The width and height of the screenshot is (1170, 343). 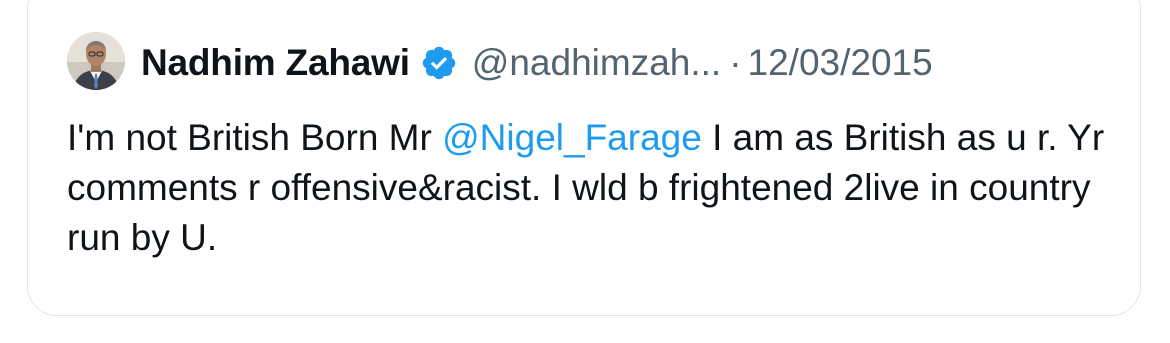 I want to click on author-avatar, so click(x=96, y=61).